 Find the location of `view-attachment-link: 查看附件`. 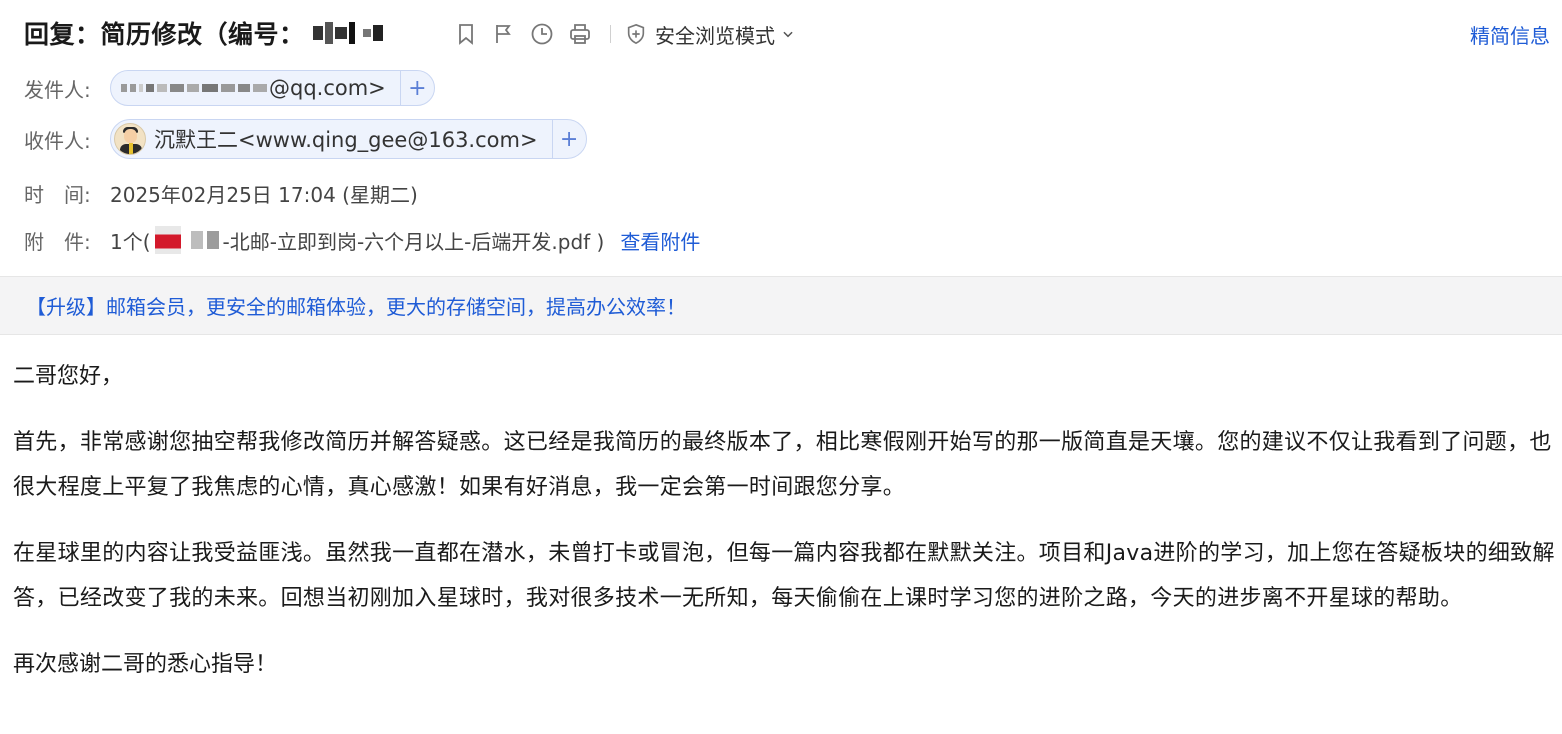

view-attachment-link: 查看附件 is located at coordinates (660, 240).